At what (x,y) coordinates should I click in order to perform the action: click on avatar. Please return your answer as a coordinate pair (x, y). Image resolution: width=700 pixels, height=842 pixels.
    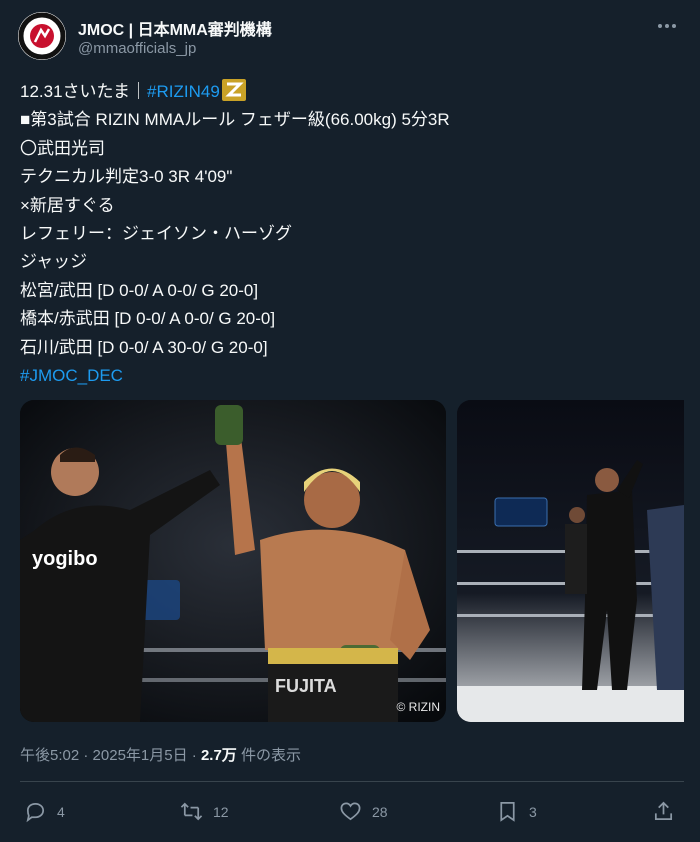
    Looking at the image, I should click on (42, 36).